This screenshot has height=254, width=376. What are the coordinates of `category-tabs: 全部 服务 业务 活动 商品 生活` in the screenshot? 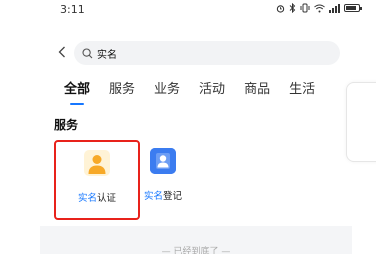 It's located at (199, 91).